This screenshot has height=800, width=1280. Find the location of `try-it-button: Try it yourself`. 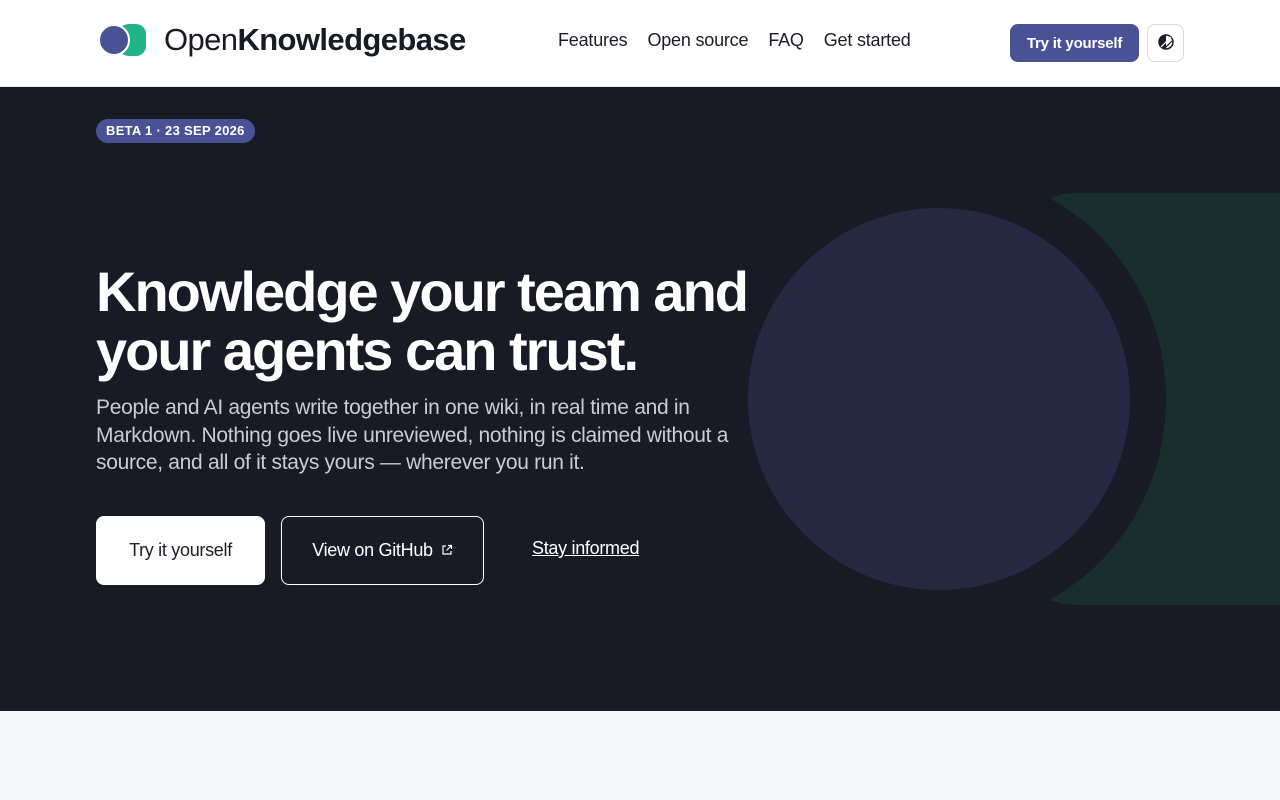

try-it-button: Try it yourself is located at coordinates (180, 550).